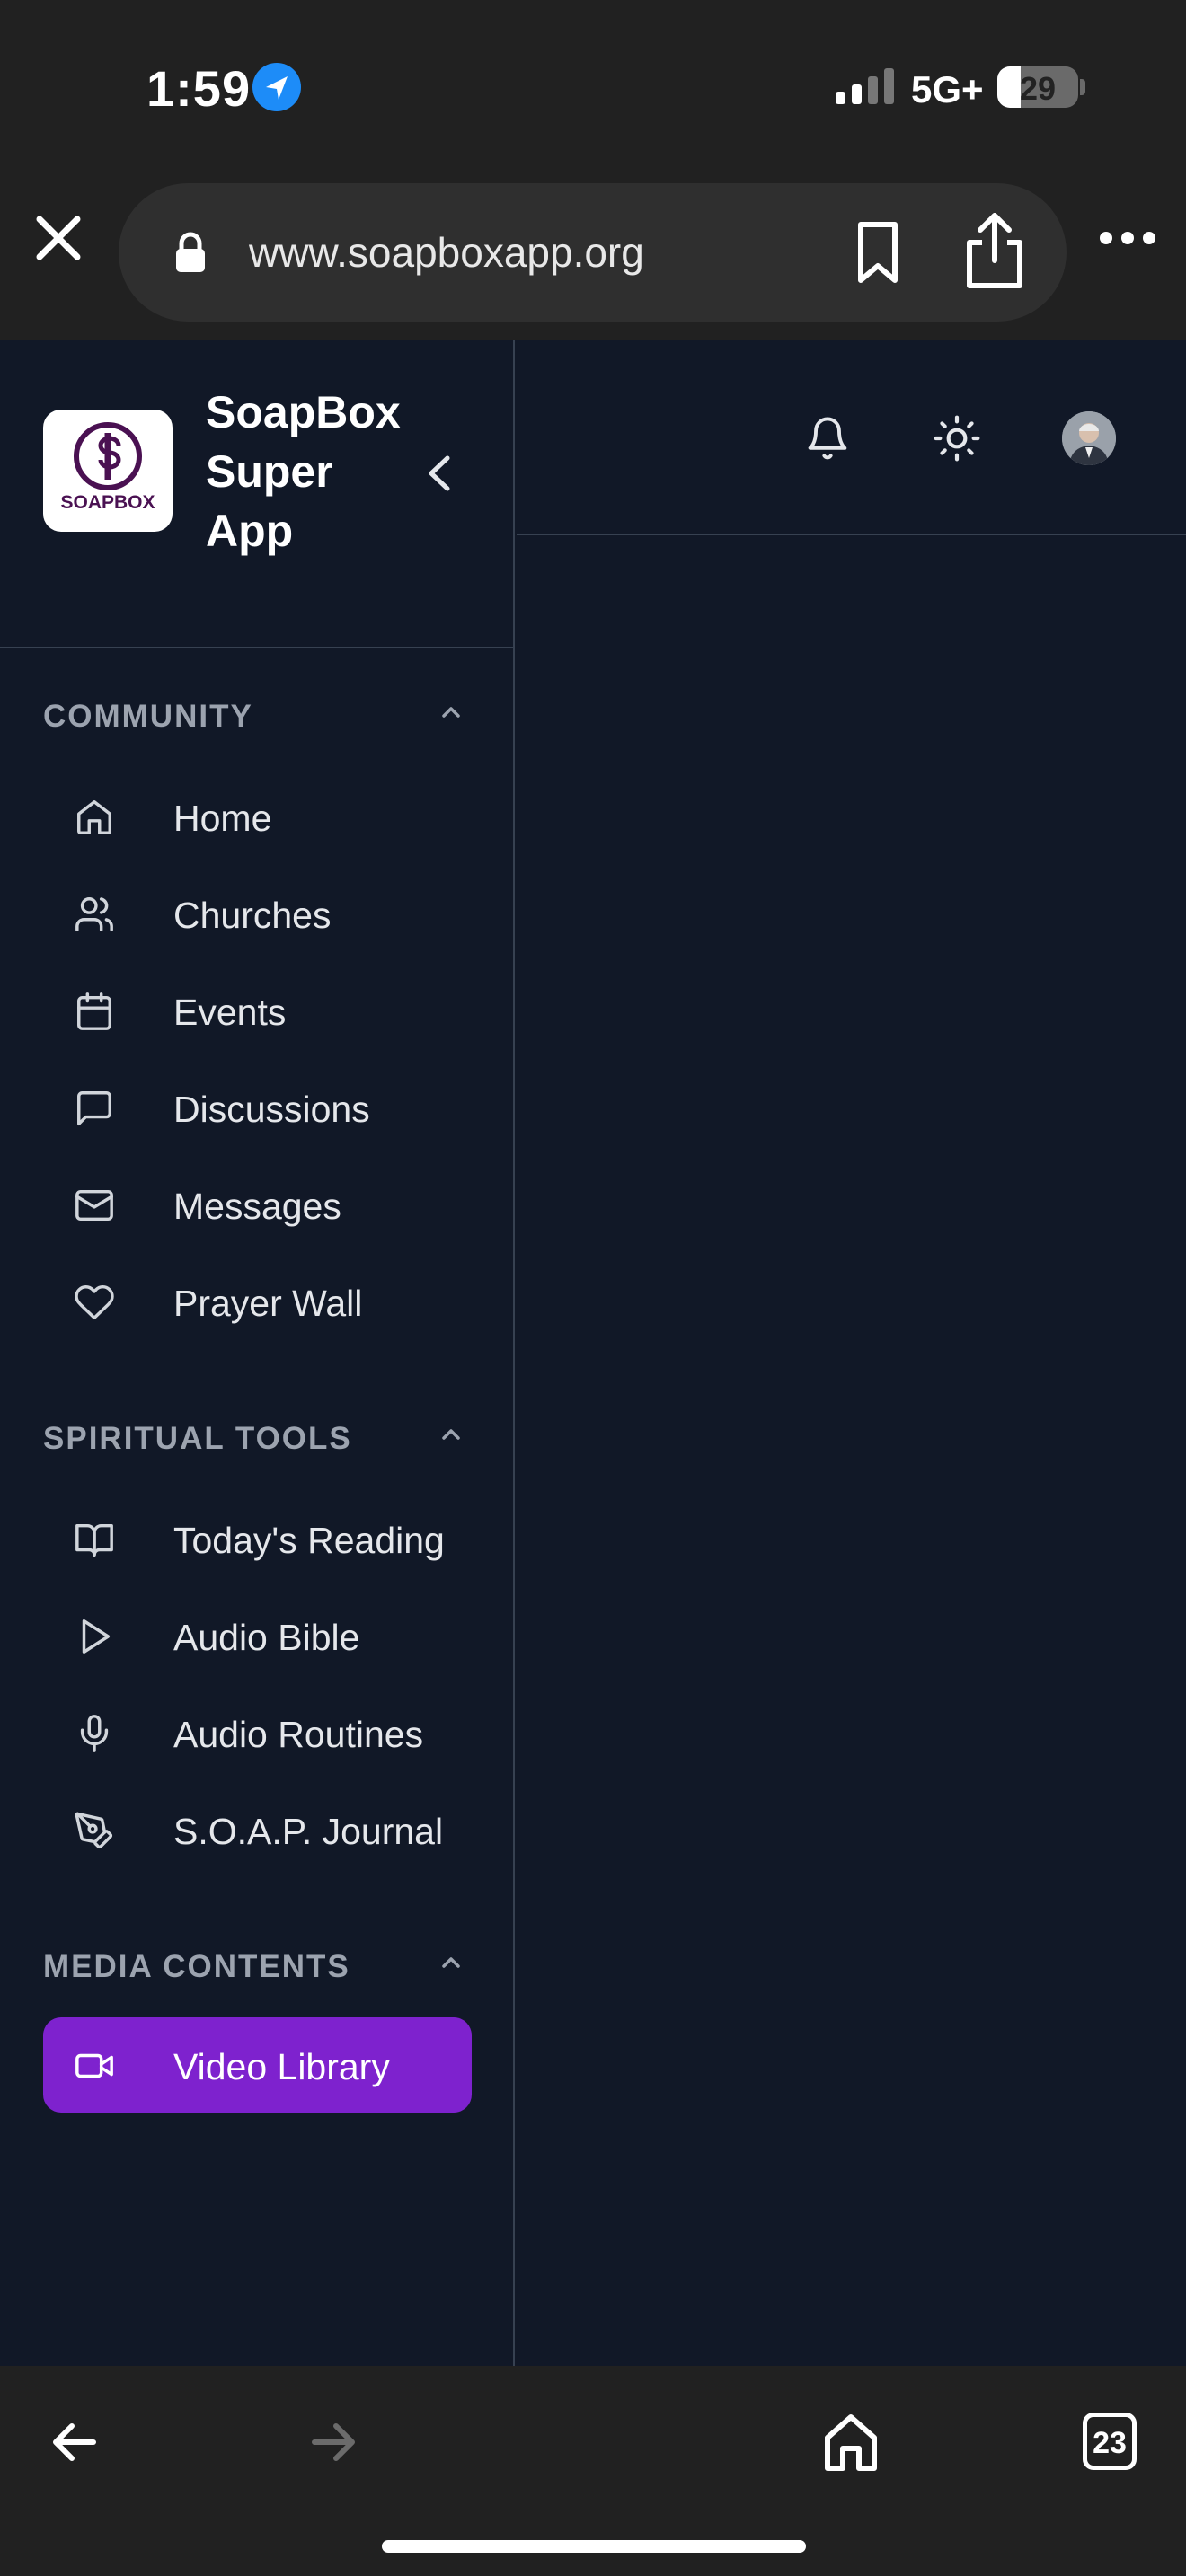 This screenshot has width=1186, height=2576. What do you see at coordinates (148, 716) in the screenshot?
I see `section-label: COMMUNITY` at bounding box center [148, 716].